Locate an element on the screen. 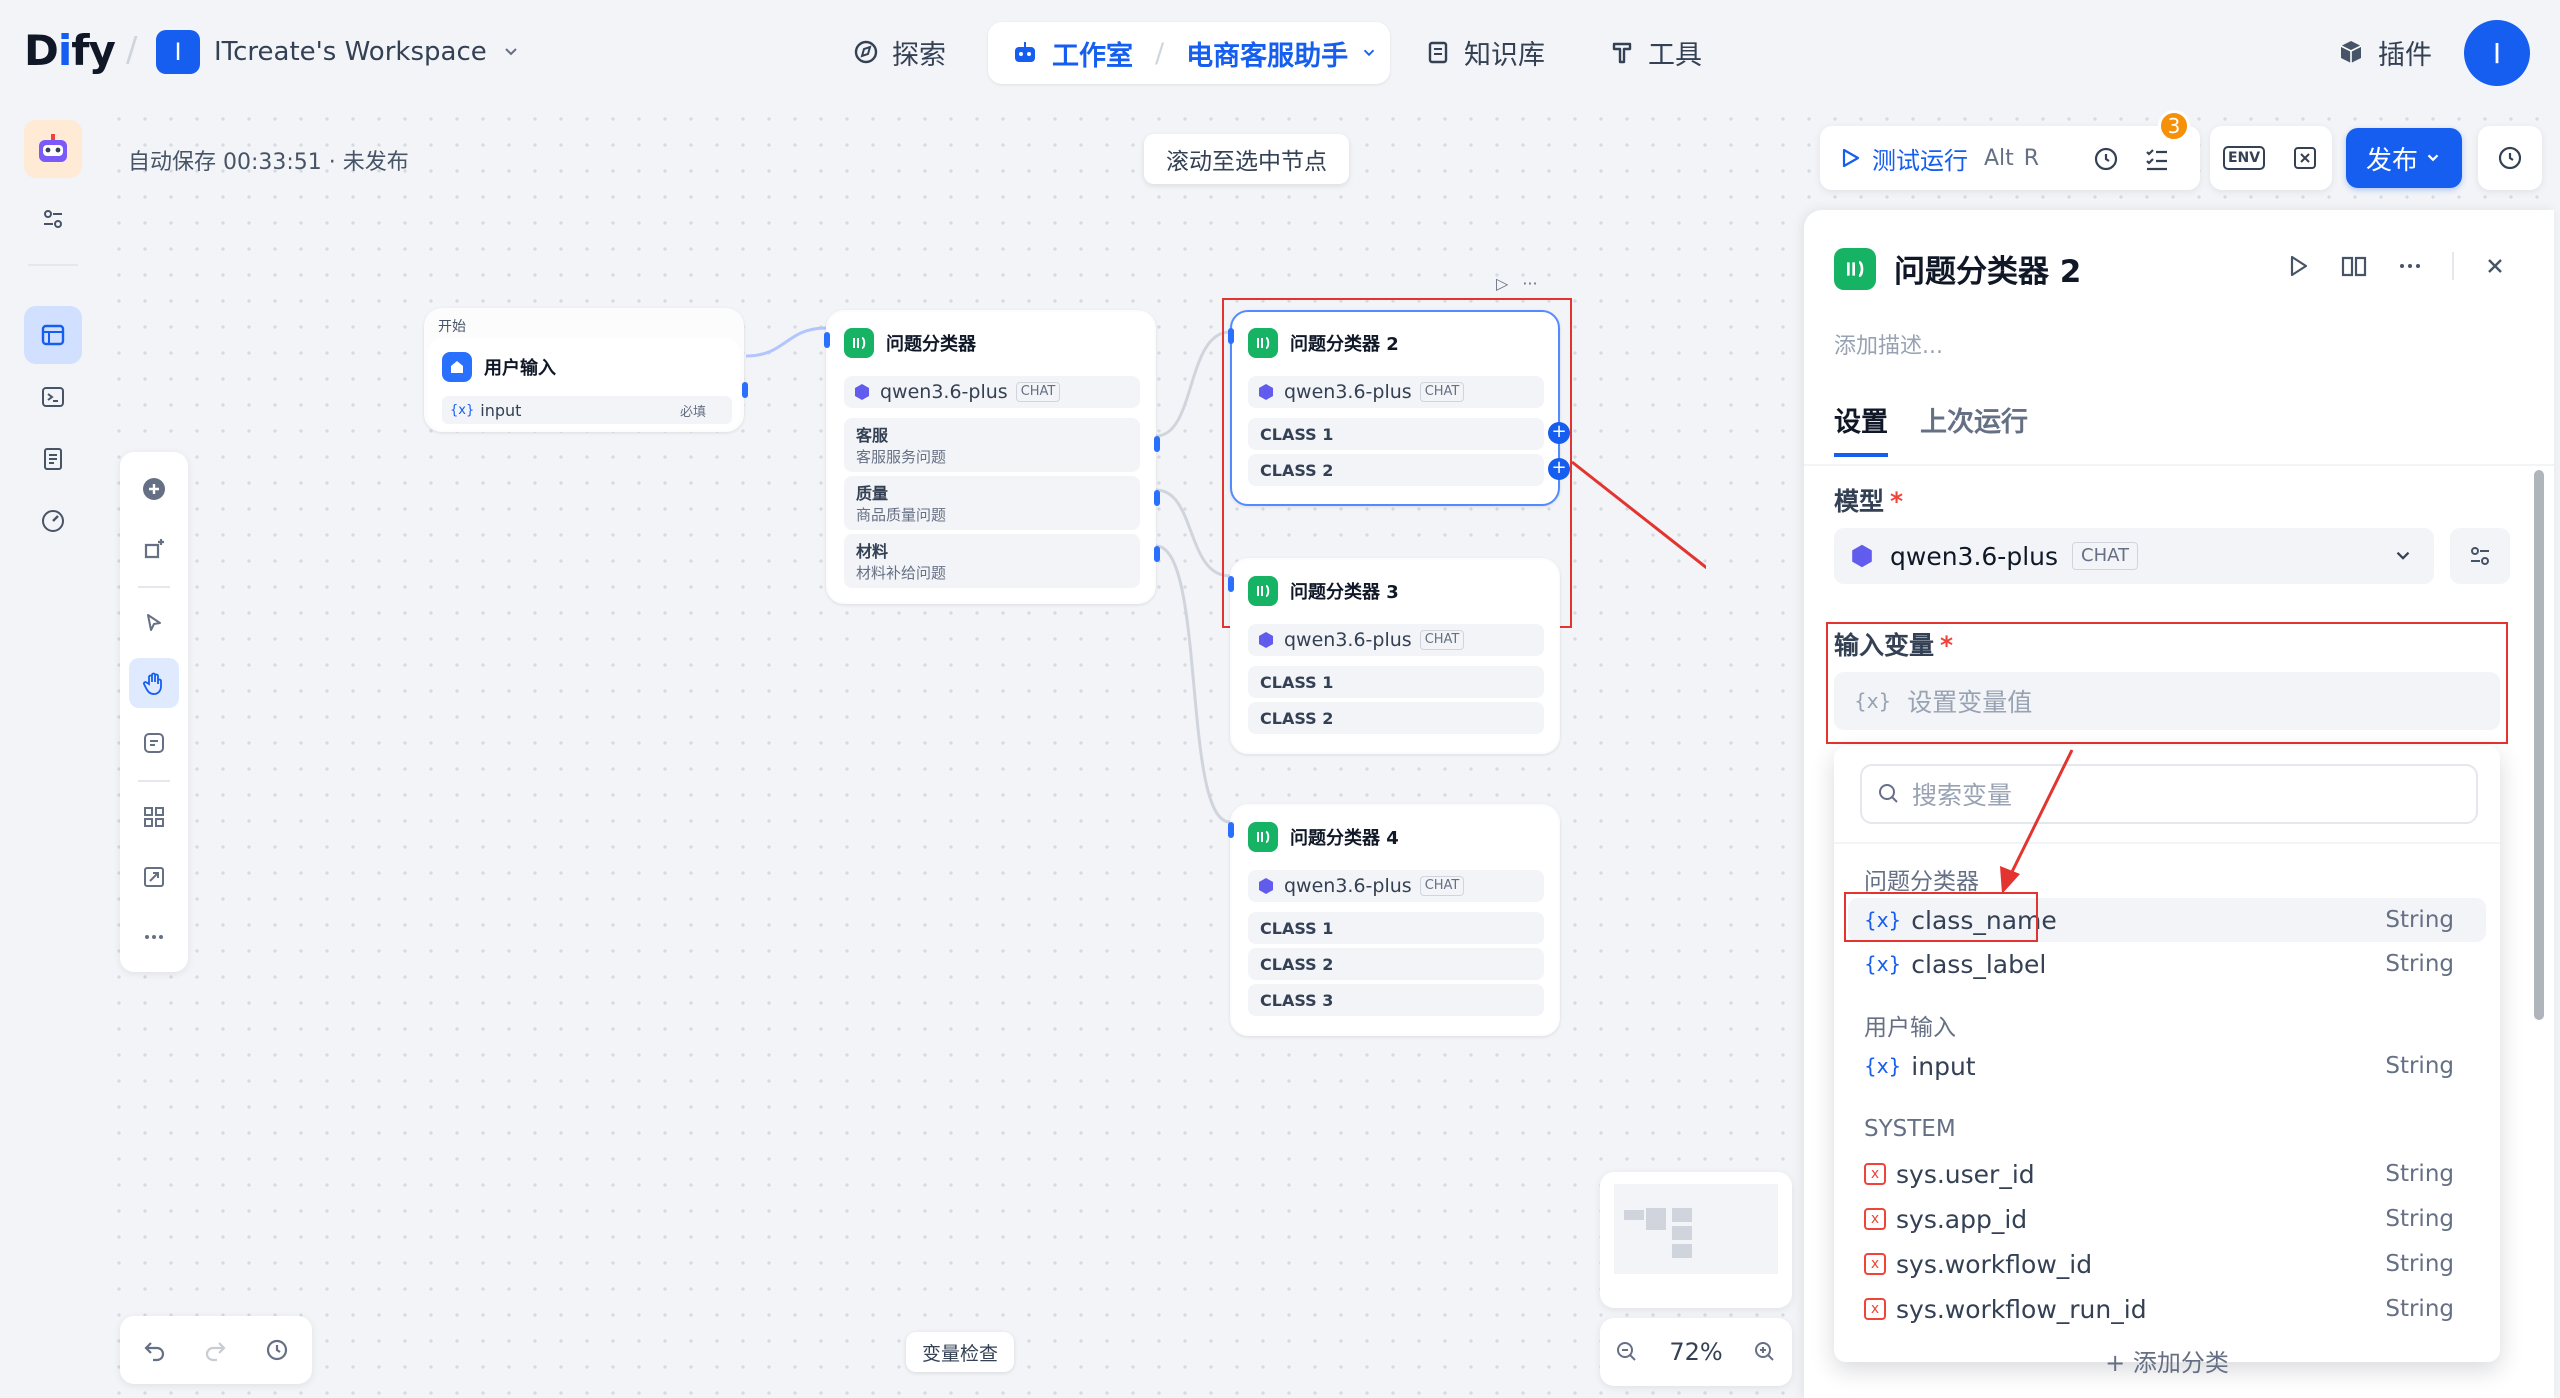  topic-desc: 商品质量问题 is located at coordinates (901, 515).